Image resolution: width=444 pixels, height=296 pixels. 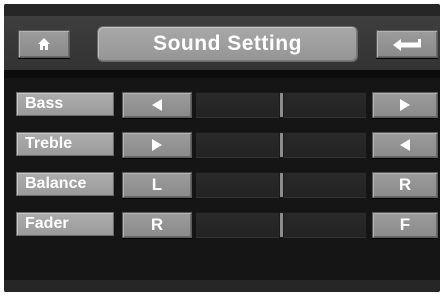 I want to click on bass-increase-button, so click(x=405, y=105).